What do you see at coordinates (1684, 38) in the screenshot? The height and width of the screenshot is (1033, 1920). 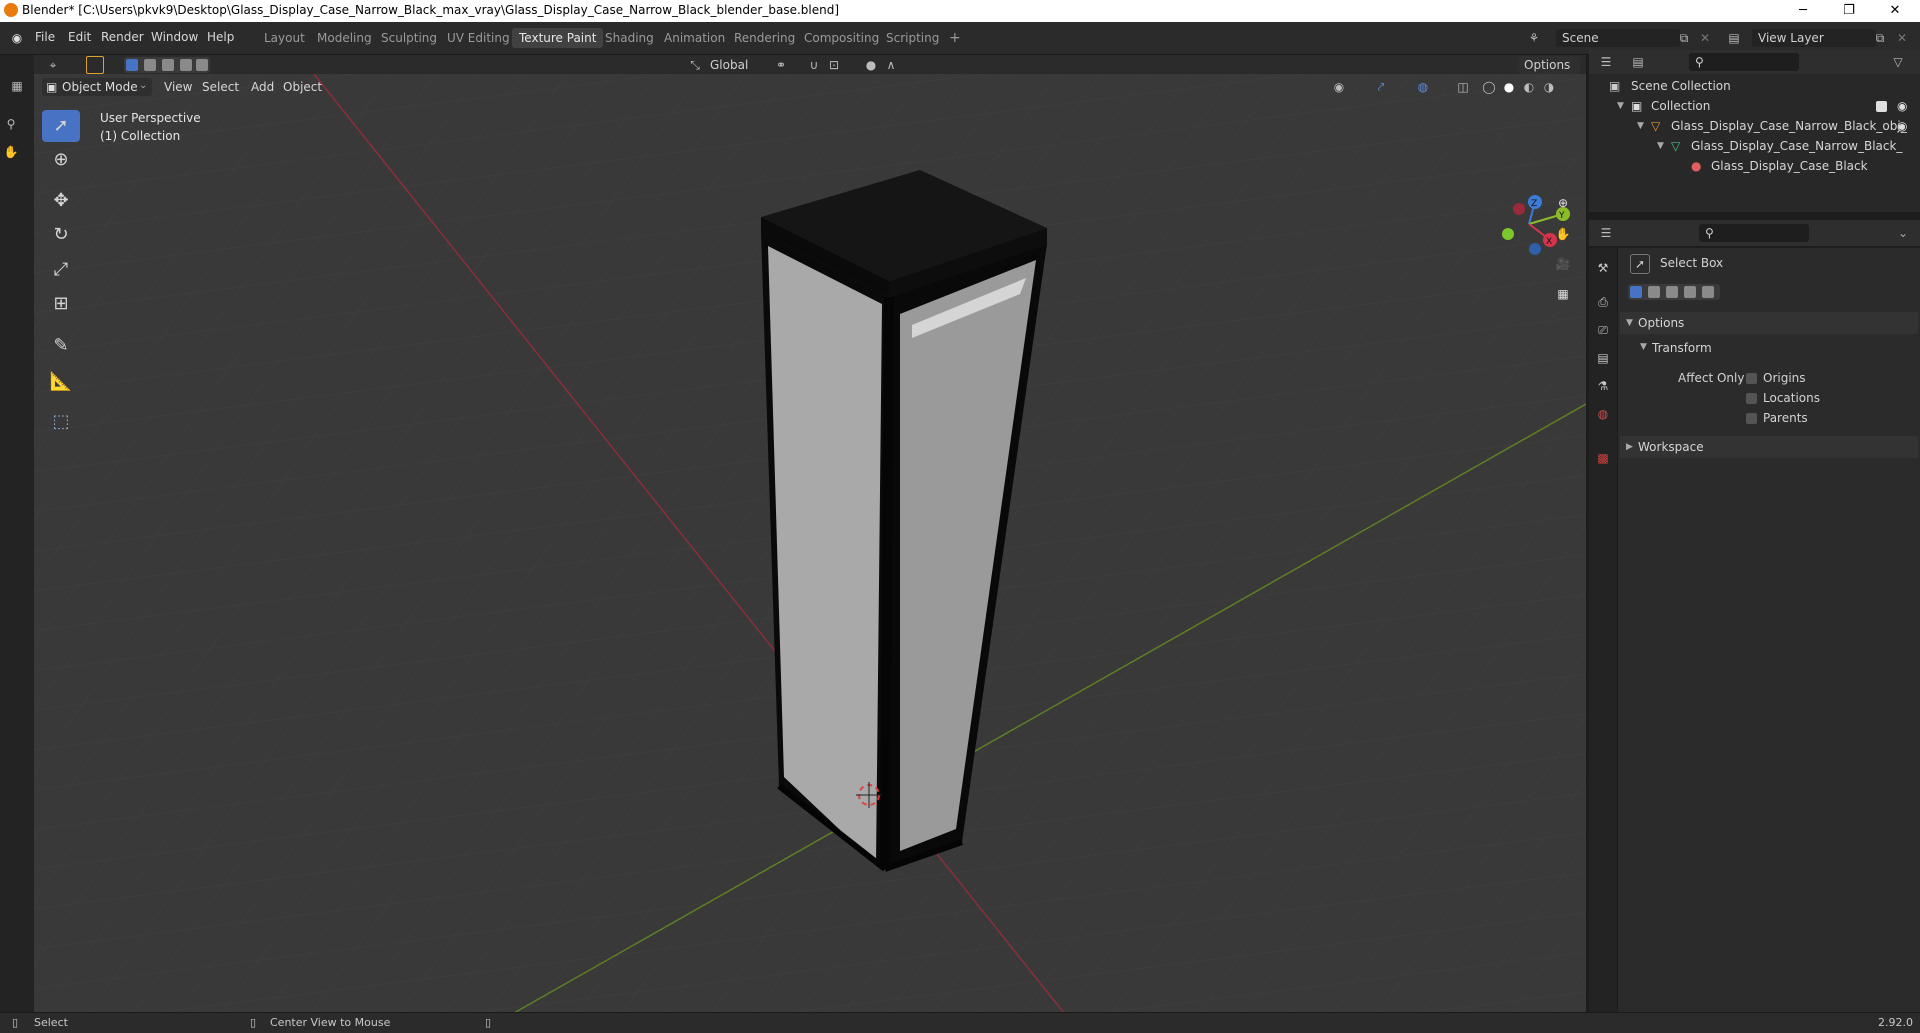 I see `new-scene-icon: ⧉` at bounding box center [1684, 38].